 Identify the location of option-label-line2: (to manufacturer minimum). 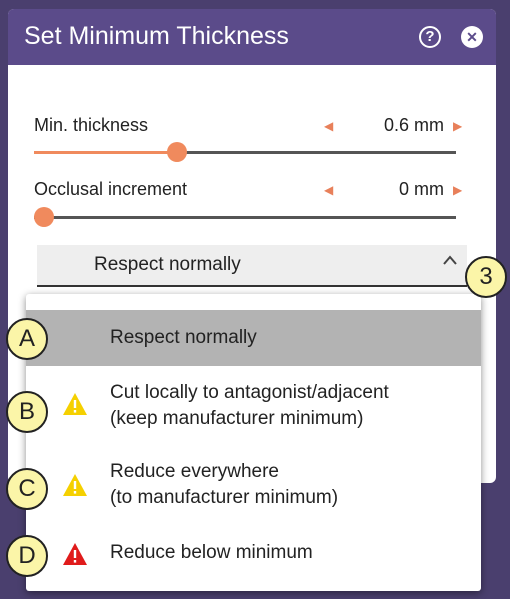
(224, 497).